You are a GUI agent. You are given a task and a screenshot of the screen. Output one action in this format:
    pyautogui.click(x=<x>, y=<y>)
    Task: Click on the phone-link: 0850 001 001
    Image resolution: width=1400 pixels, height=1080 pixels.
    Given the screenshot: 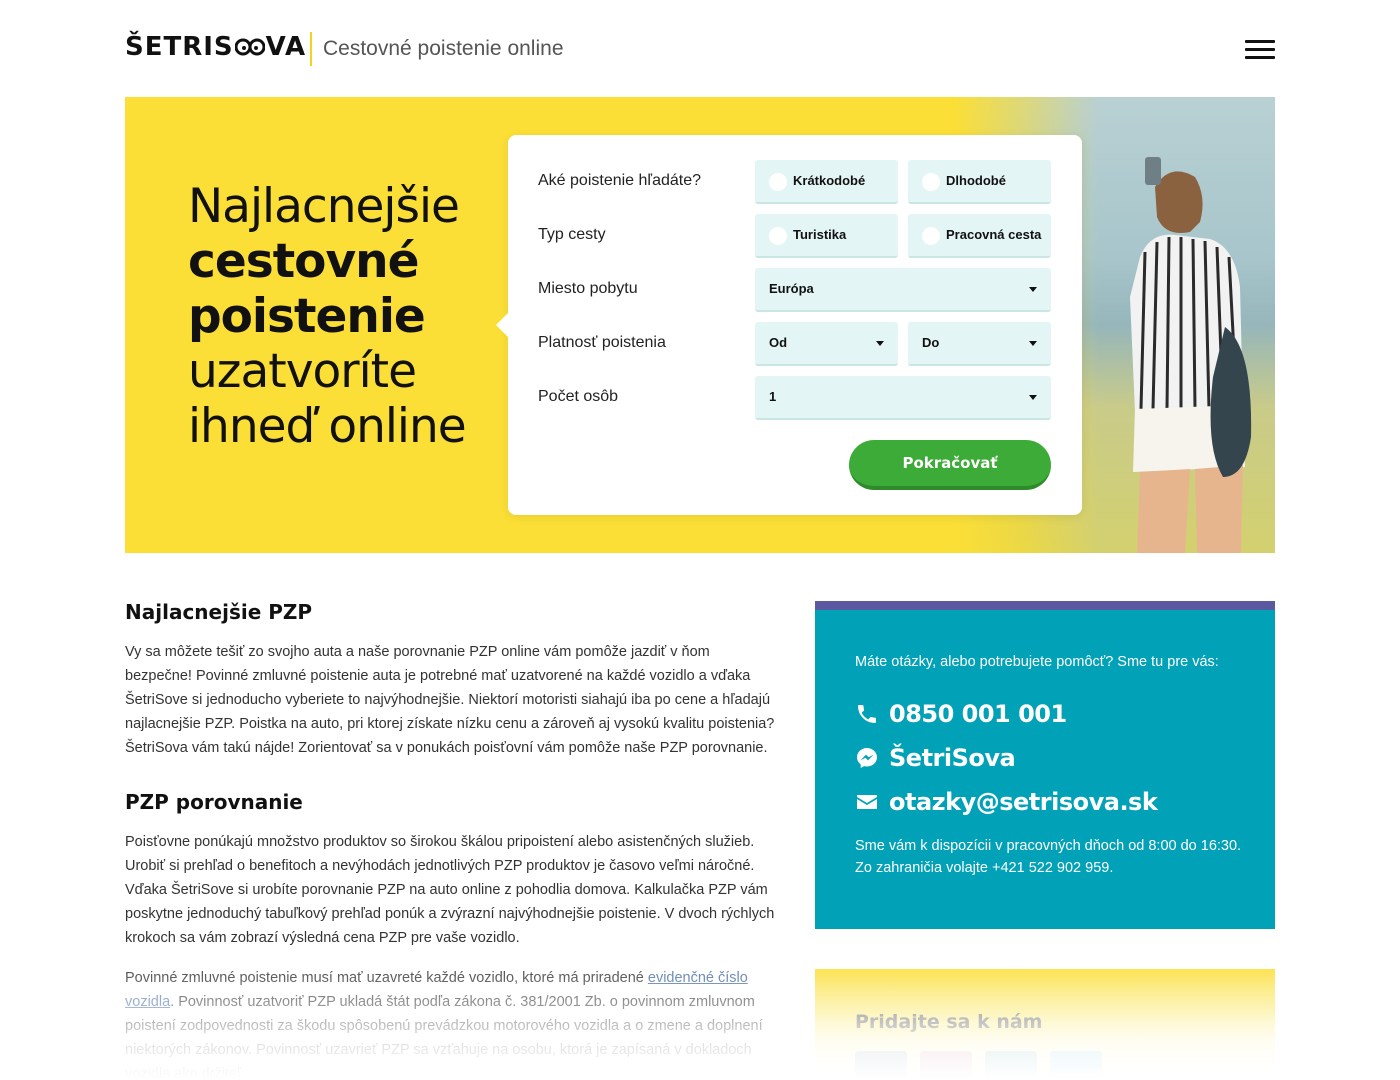 What is the action you would take?
    pyautogui.click(x=961, y=714)
    